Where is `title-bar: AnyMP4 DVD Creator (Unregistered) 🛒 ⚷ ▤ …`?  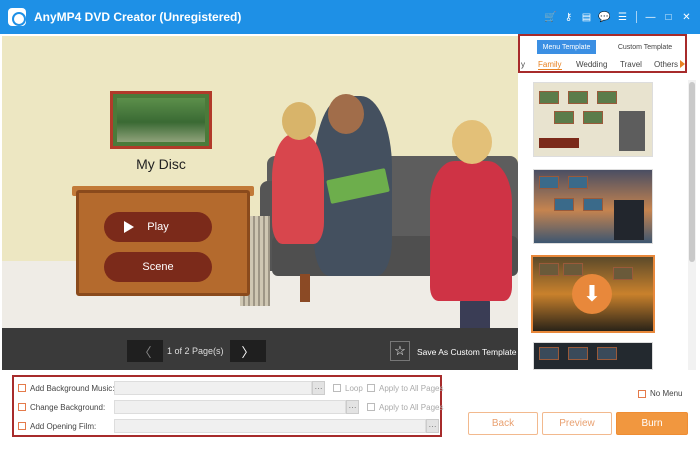 title-bar: AnyMP4 DVD Creator (Unregistered) 🛒 ⚷ ▤ … is located at coordinates (350, 17).